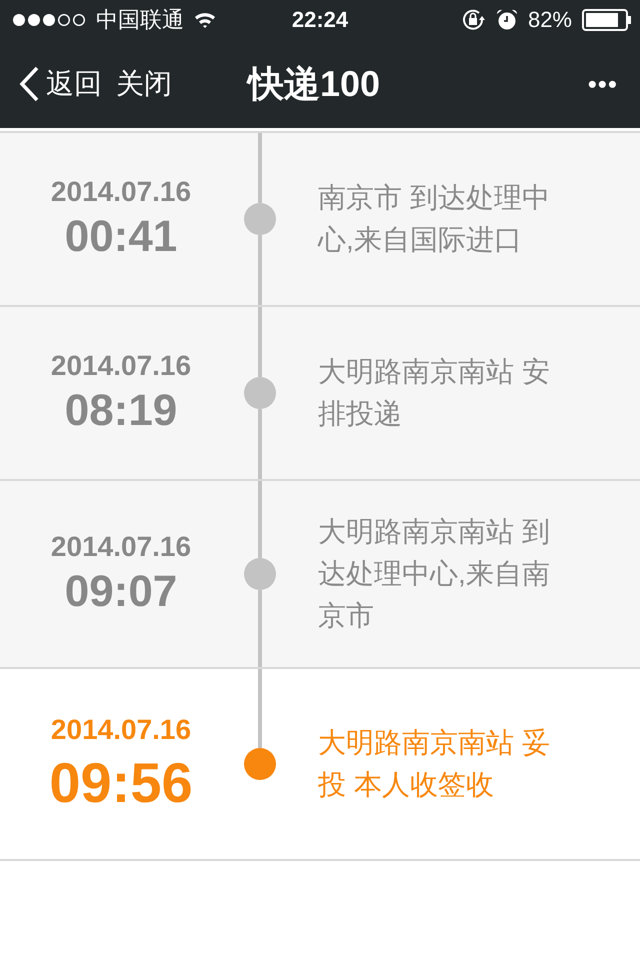  I want to click on page-title: 快递100, so click(314, 84).